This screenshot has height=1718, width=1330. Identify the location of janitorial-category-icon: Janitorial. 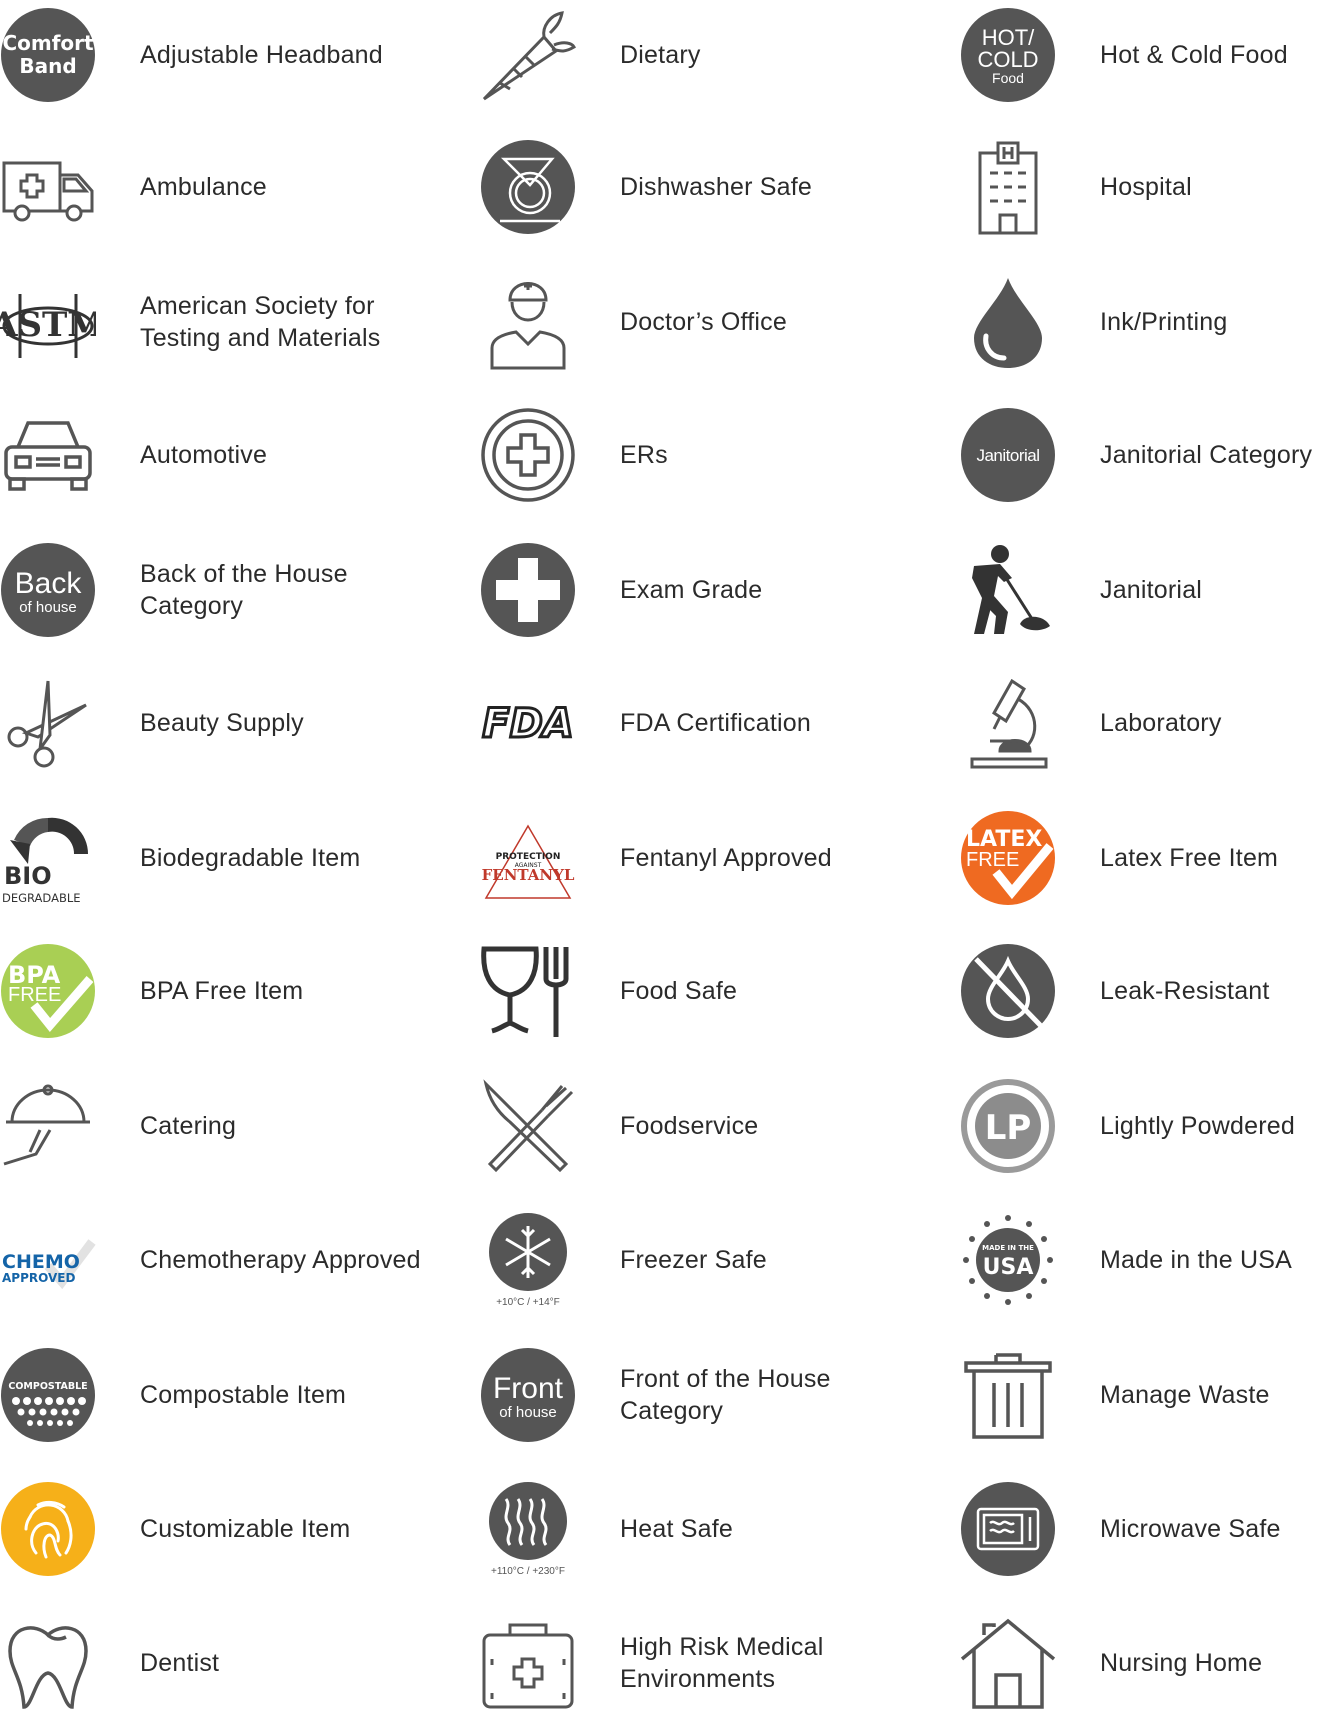
(1008, 455).